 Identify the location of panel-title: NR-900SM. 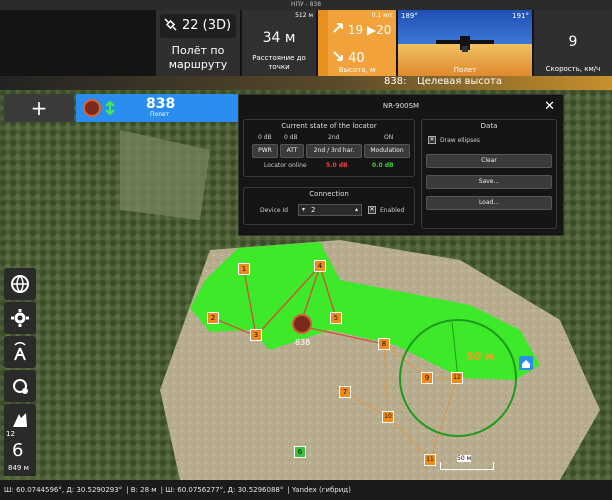
(401, 106).